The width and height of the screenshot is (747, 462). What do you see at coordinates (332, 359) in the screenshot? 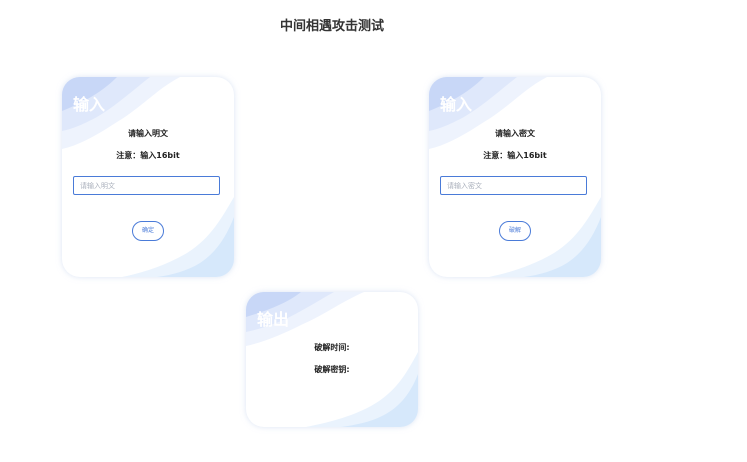
I see `output-card: 输出 破解时间: 破解密钥:` at bounding box center [332, 359].